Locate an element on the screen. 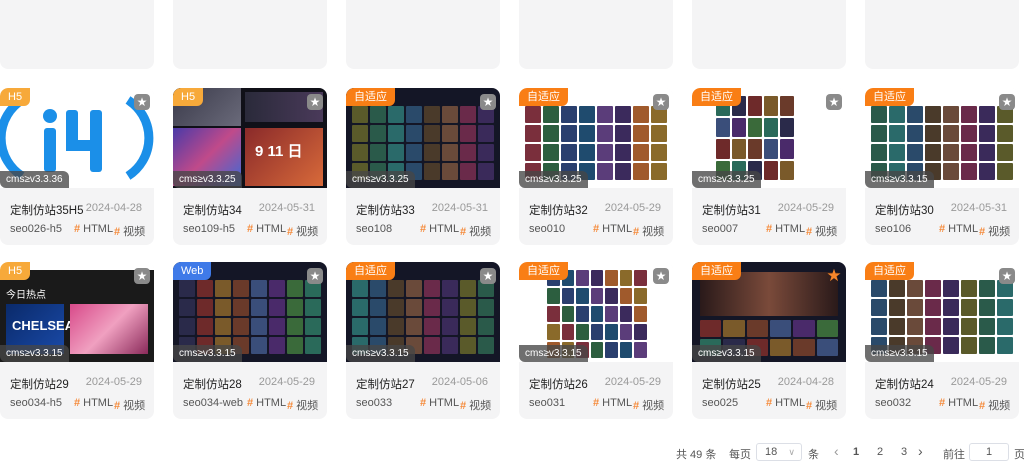  pagination-total: 共 49 条 is located at coordinates (696, 455).